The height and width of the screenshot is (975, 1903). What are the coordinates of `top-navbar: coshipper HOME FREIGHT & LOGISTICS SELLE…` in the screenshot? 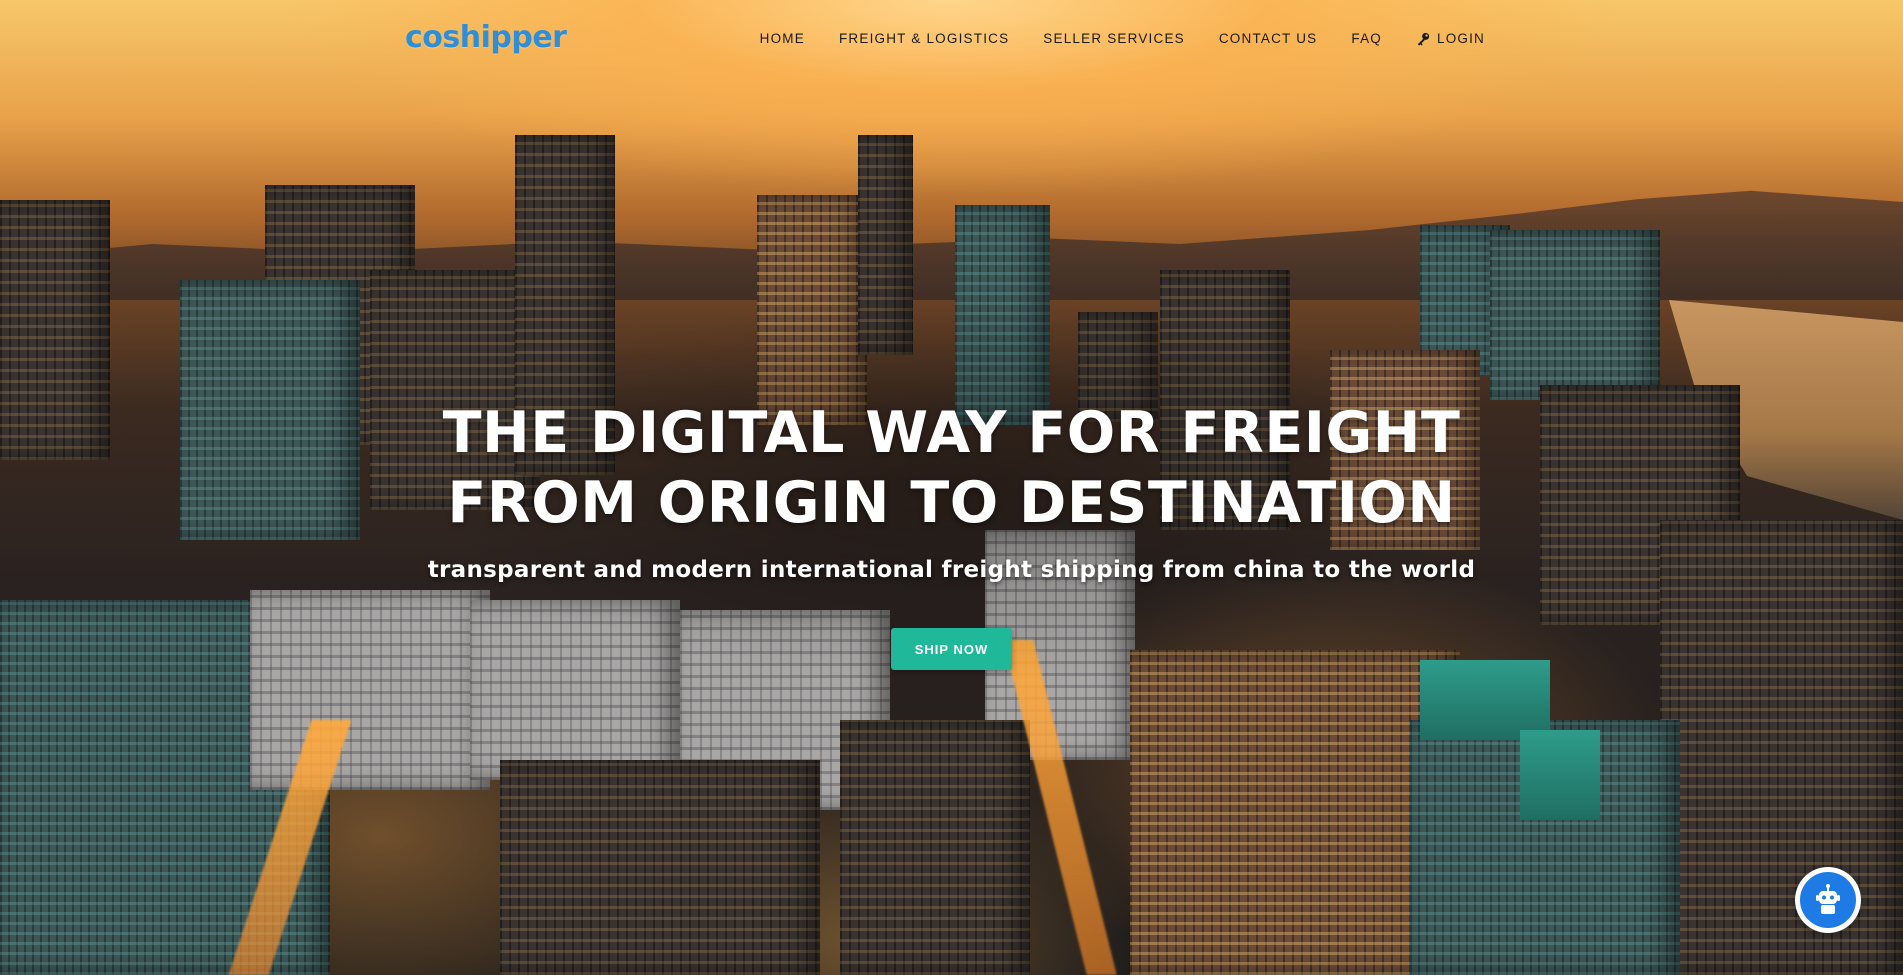 It's located at (951, 40).